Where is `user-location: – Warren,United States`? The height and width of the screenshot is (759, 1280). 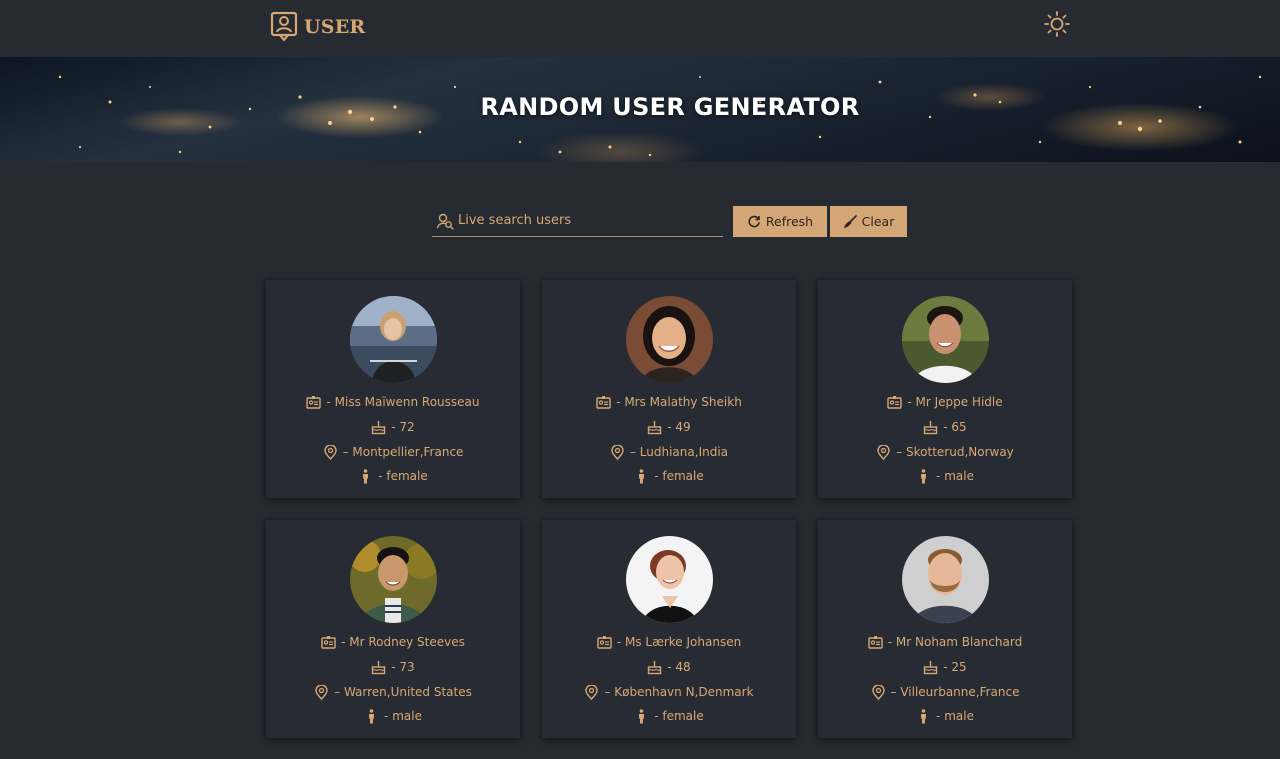
user-location: – Warren,United States is located at coordinates (403, 692).